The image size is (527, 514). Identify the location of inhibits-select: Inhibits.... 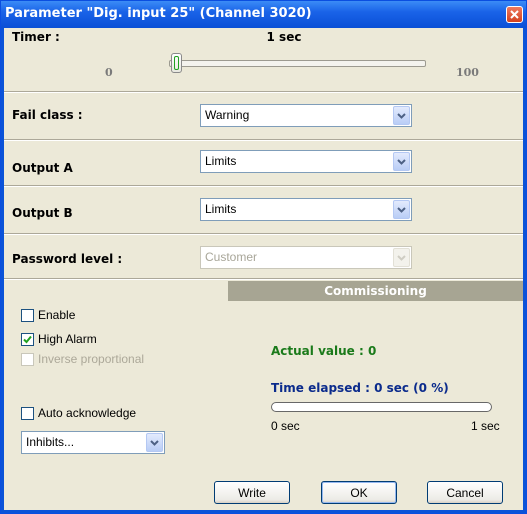
(93, 442).